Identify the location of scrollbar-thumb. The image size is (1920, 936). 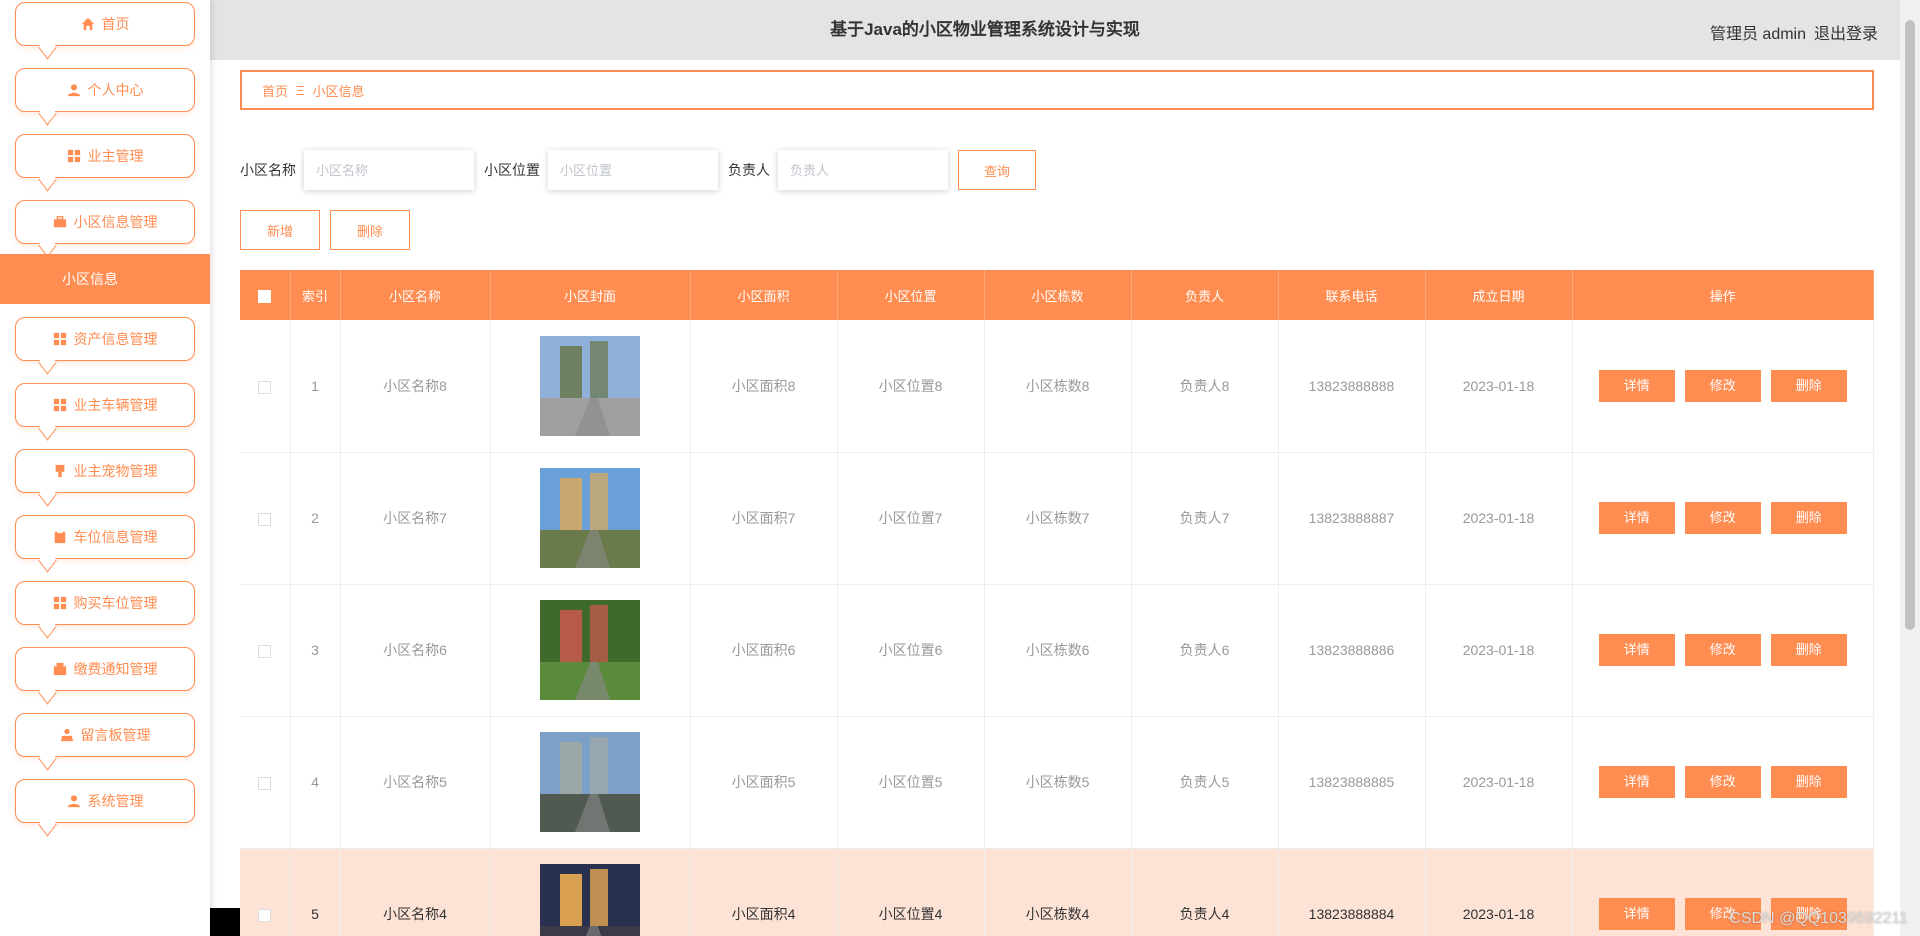
(1910, 325).